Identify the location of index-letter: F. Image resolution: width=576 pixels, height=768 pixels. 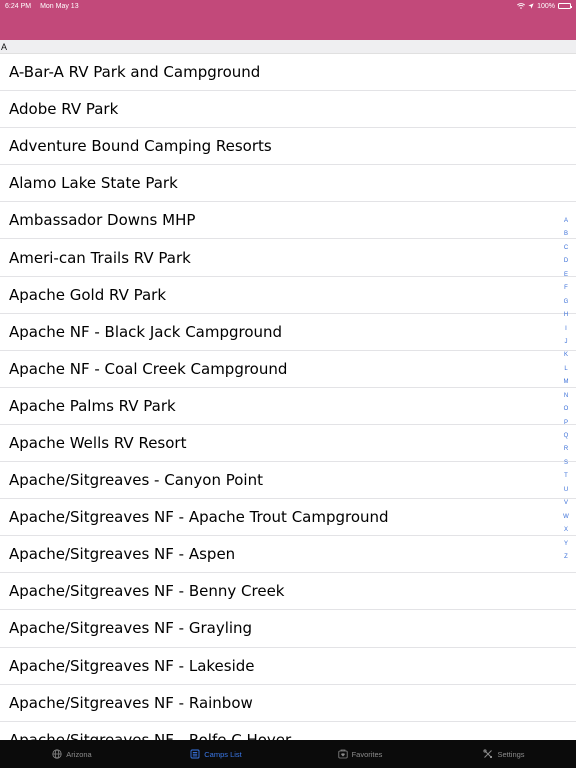
(566, 288).